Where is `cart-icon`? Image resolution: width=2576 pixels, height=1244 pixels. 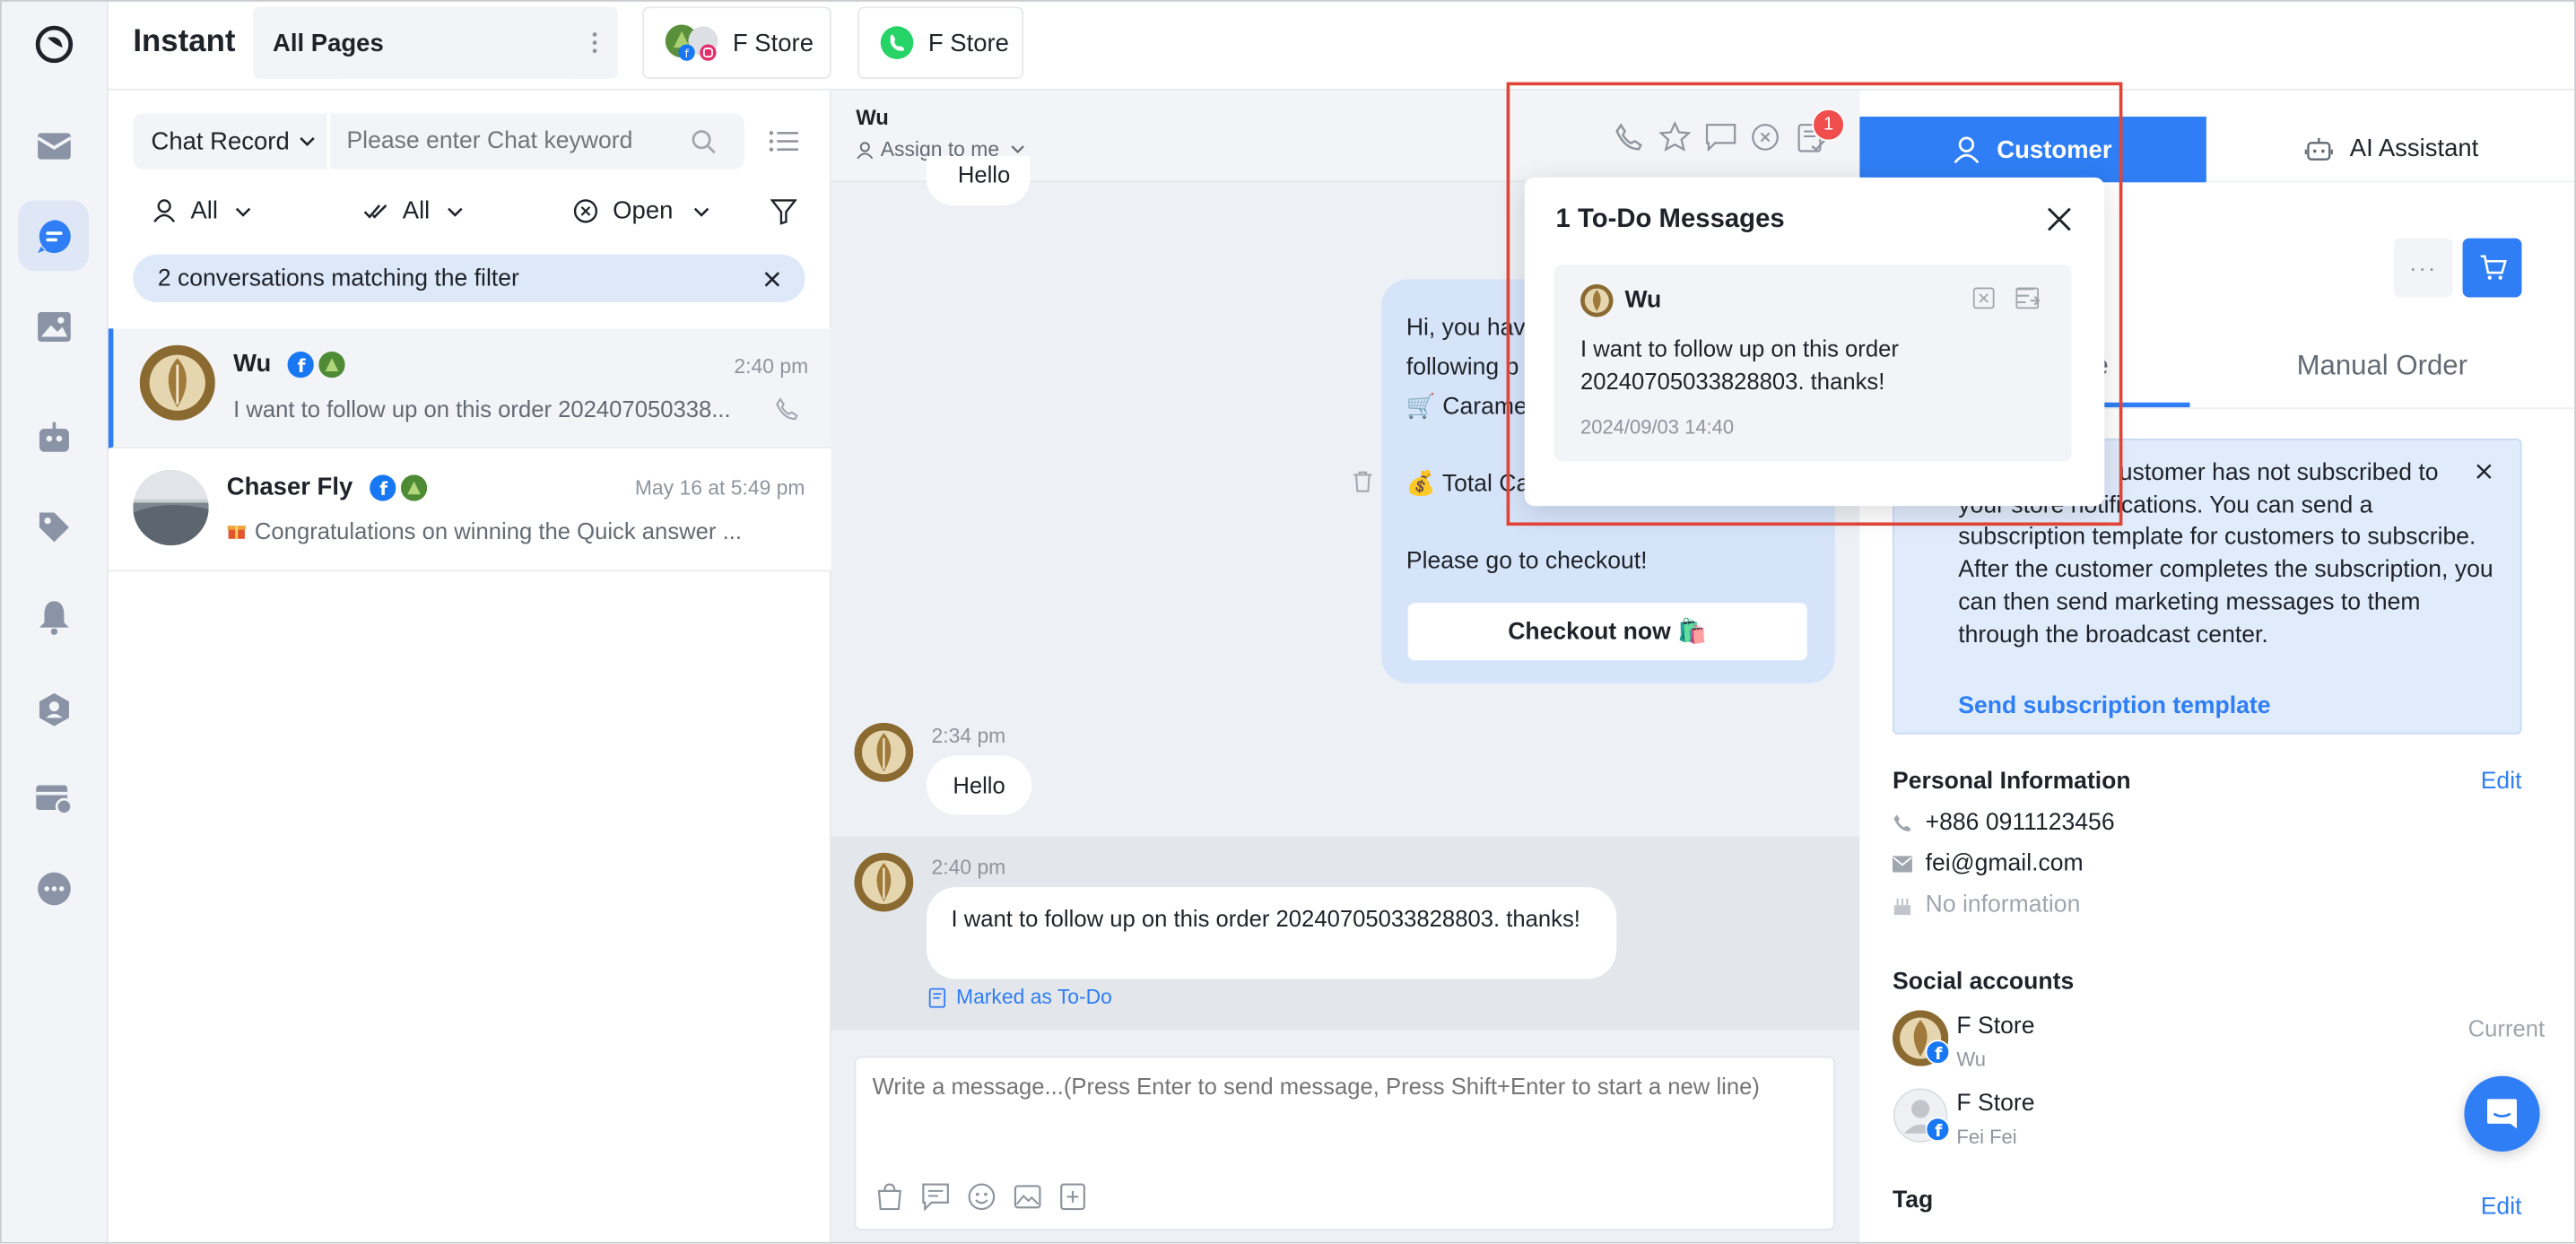 cart-icon is located at coordinates (2492, 268).